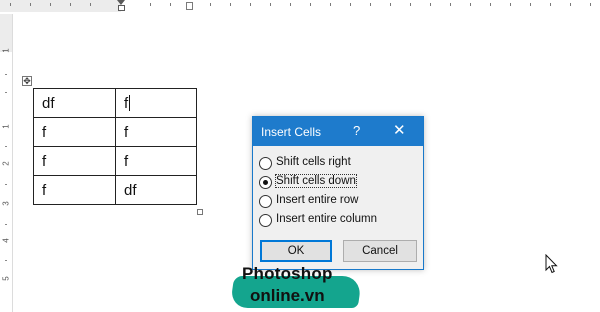 This screenshot has height=312, width=600. Describe the element at coordinates (27, 81) in the screenshot. I see `move-arrows-icon: ✥` at that location.